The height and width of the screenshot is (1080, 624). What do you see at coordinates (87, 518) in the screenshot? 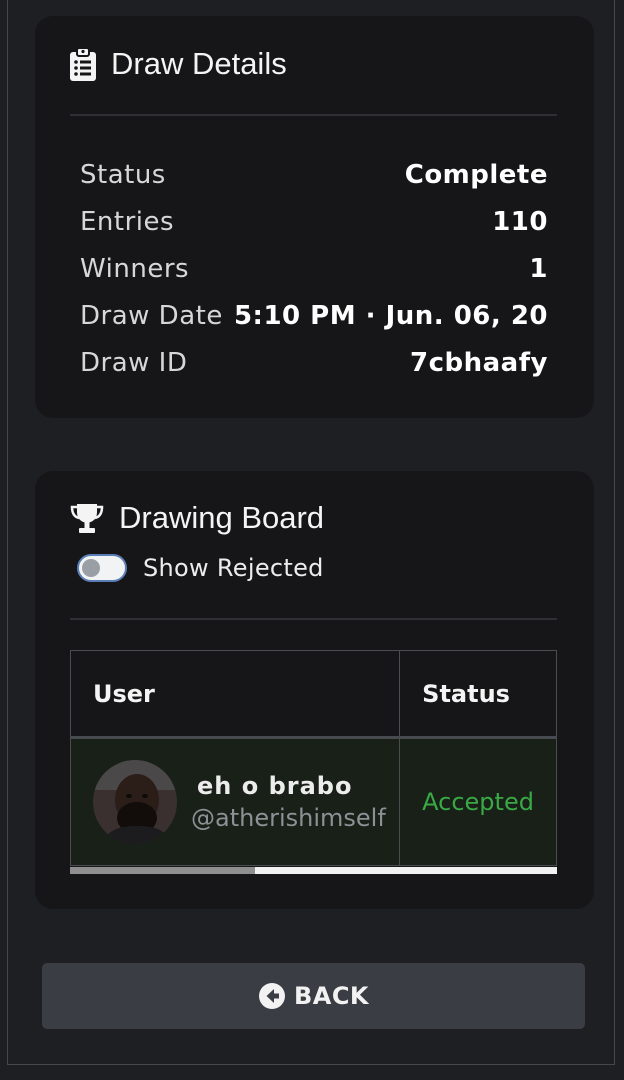
I see `trophy-icon` at bounding box center [87, 518].